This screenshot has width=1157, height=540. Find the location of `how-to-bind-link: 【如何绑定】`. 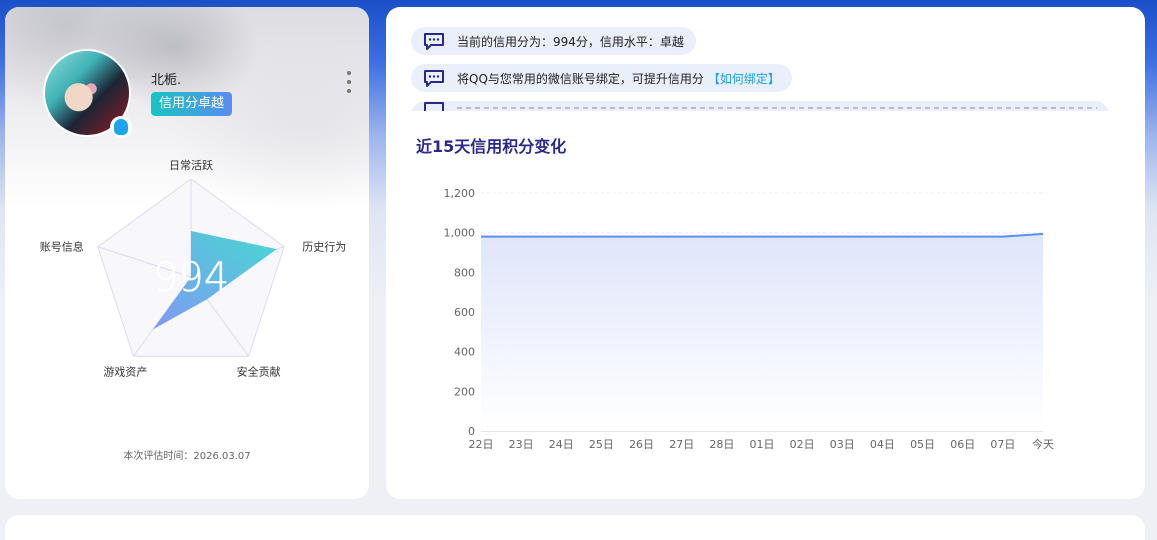

how-to-bind-link: 【如何绑定】 is located at coordinates (744, 78).